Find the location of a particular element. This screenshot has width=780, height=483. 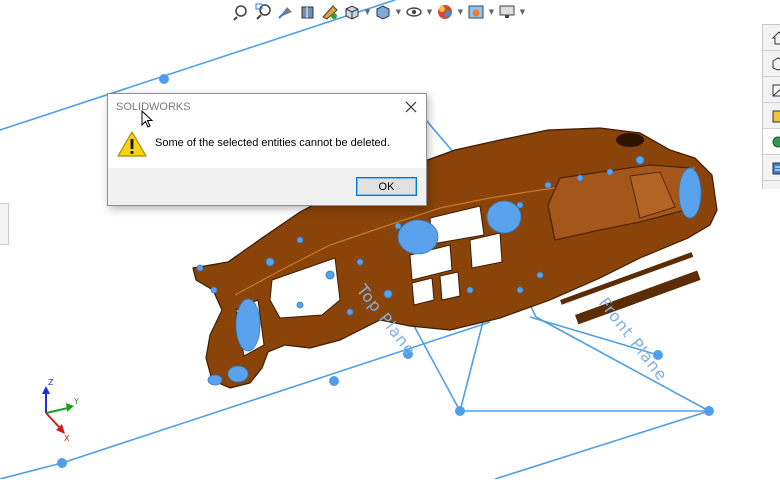

custom-properties-icon is located at coordinates (771, 168).